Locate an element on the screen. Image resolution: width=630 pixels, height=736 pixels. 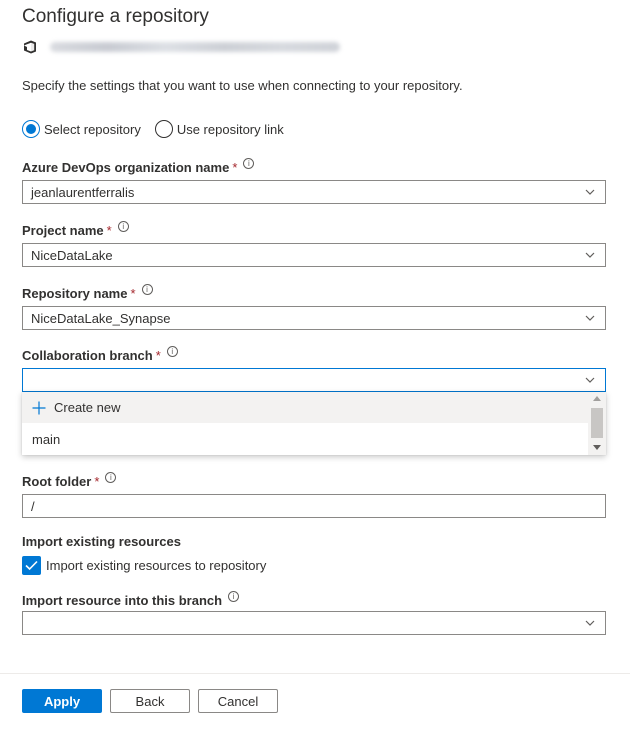
project-name-label: Project name * i is located at coordinates (75, 229).